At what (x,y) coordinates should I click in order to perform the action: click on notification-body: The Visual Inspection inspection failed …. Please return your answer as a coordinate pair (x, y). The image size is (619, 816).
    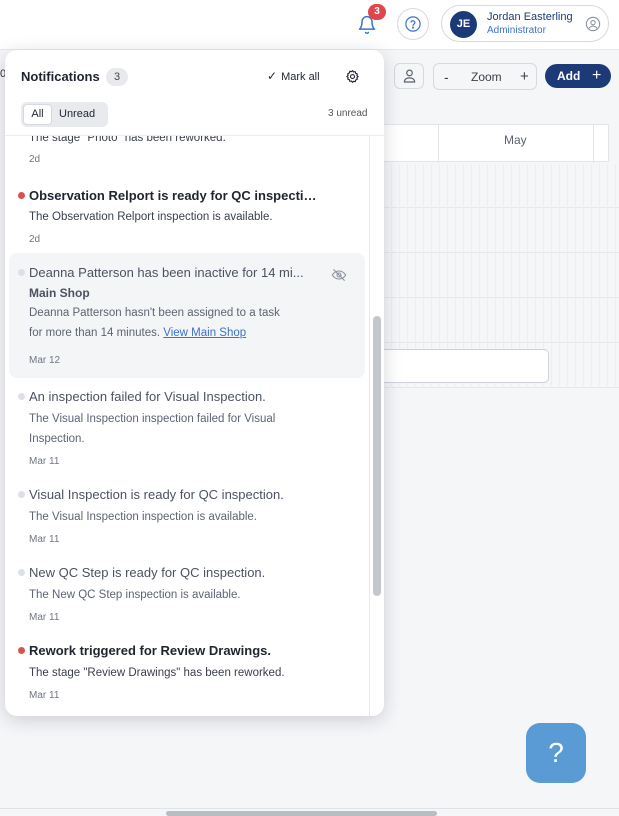
    Looking at the image, I should click on (152, 419).